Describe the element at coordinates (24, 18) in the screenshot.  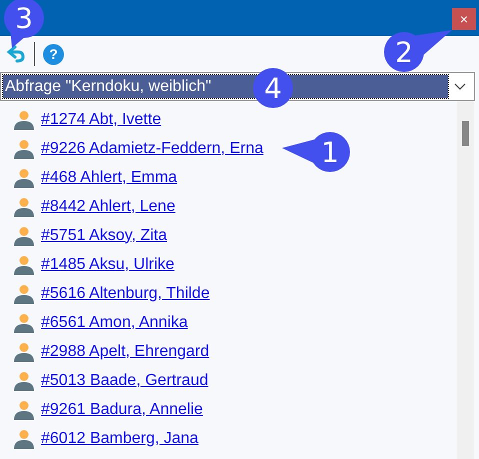
I see `callout-number: 3` at that location.